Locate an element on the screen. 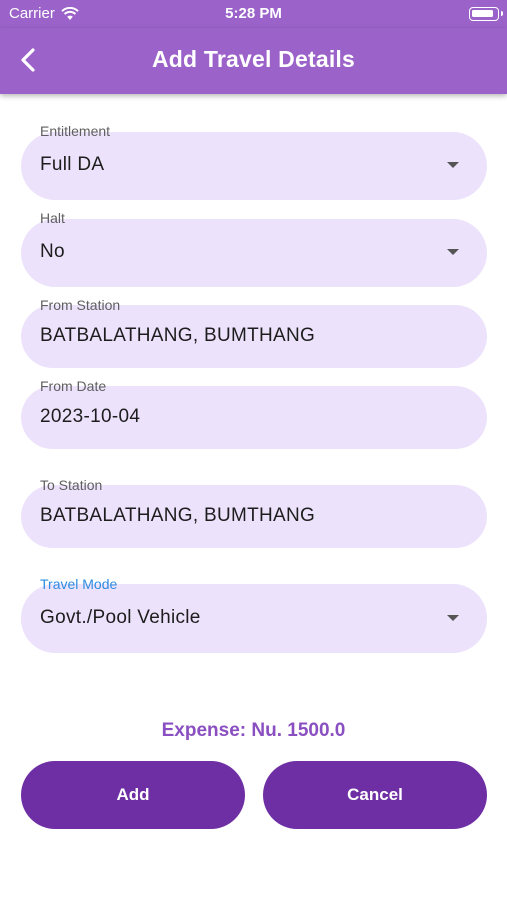 This screenshot has width=507, height=900. entitlement-value: Full DA is located at coordinates (72, 164).